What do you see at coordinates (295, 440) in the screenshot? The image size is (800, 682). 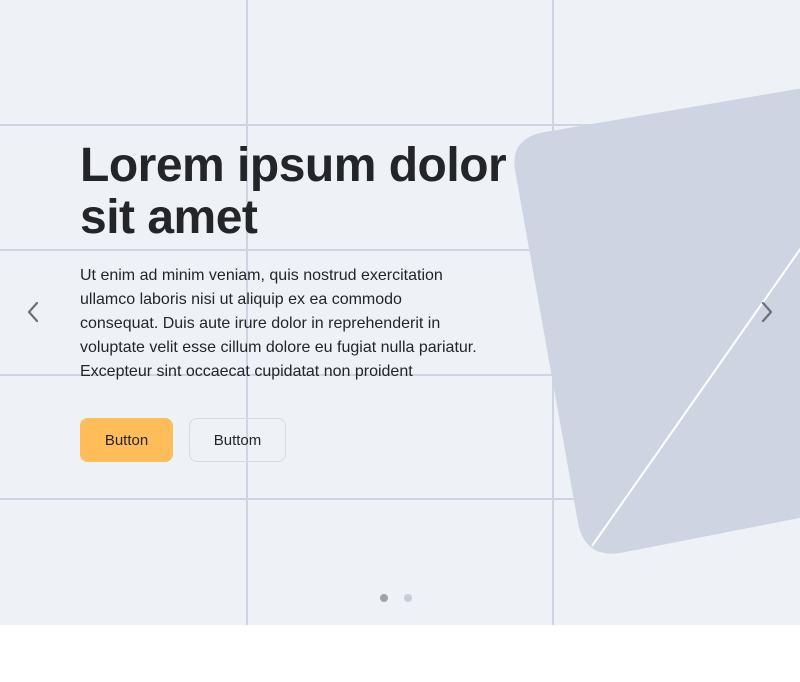 I see `hero-buttons: Button Buttom` at bounding box center [295, 440].